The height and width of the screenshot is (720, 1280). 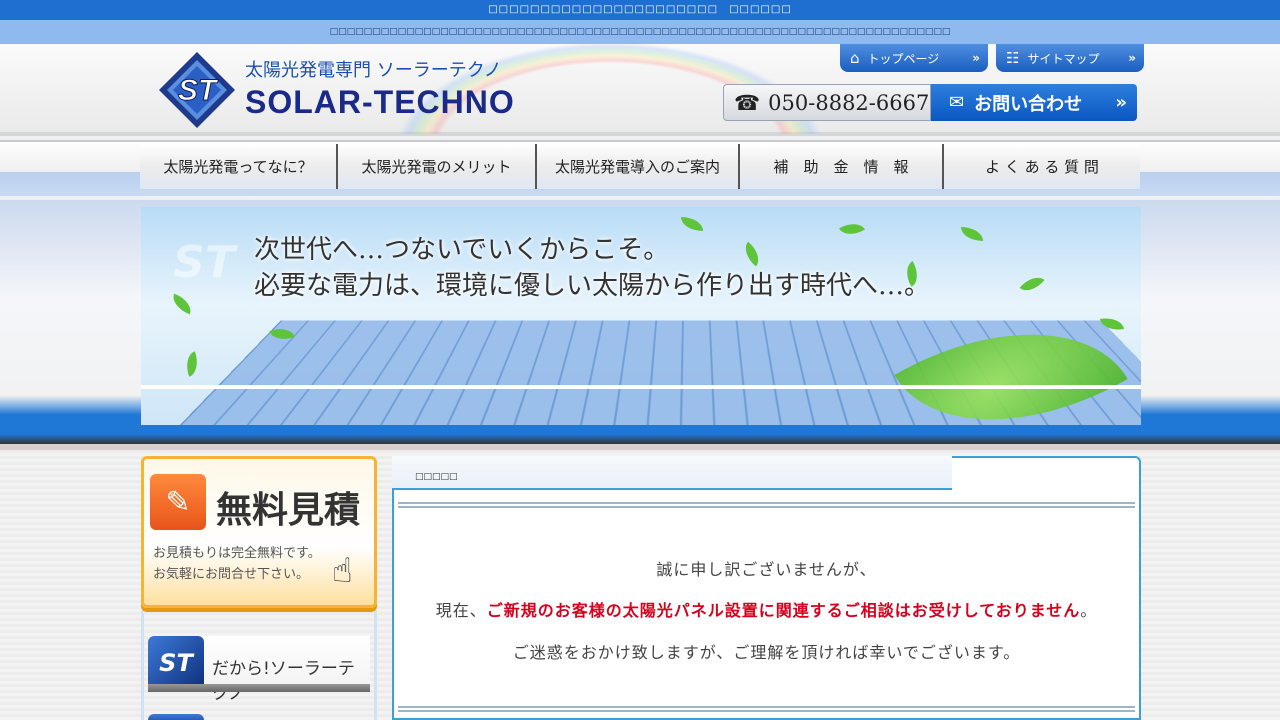 I want to click on hero-headline-2: 必要な電力は、環境に優しい太陽から作り出す時代へ…。, so click(x=592, y=283).